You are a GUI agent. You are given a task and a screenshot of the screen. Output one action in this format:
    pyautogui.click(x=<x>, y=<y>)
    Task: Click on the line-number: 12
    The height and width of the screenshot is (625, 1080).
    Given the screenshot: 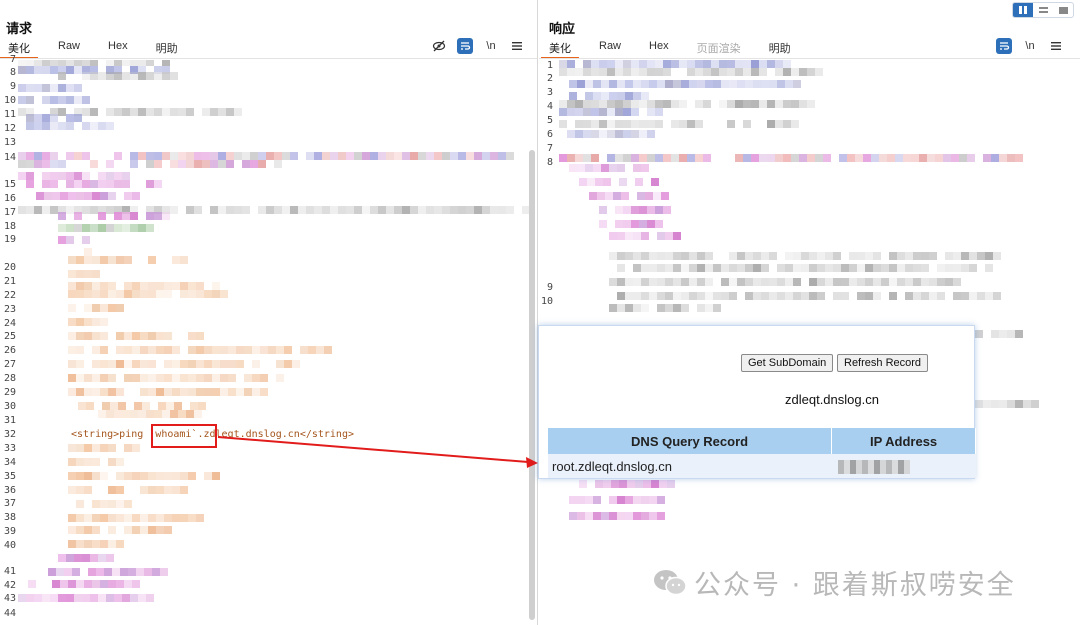 What is the action you would take?
    pyautogui.click(x=9, y=128)
    